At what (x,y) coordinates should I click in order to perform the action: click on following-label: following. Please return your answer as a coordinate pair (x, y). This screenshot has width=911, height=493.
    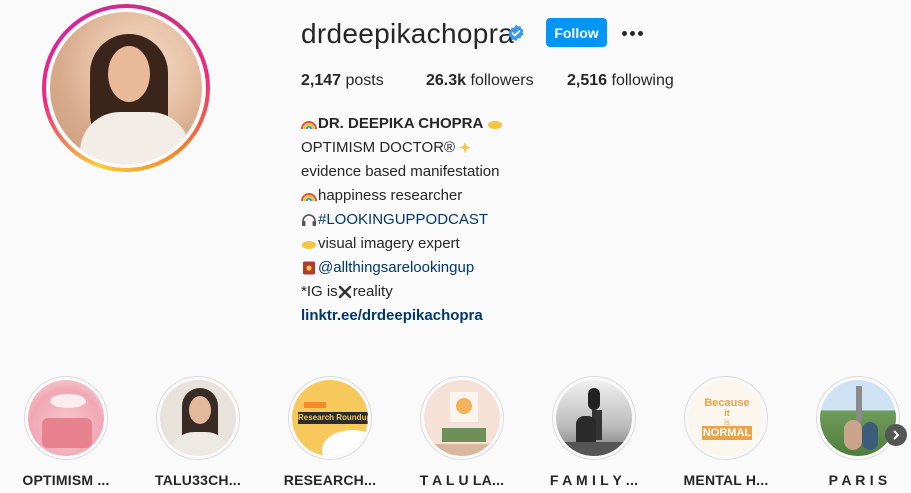
    Looking at the image, I should click on (642, 80).